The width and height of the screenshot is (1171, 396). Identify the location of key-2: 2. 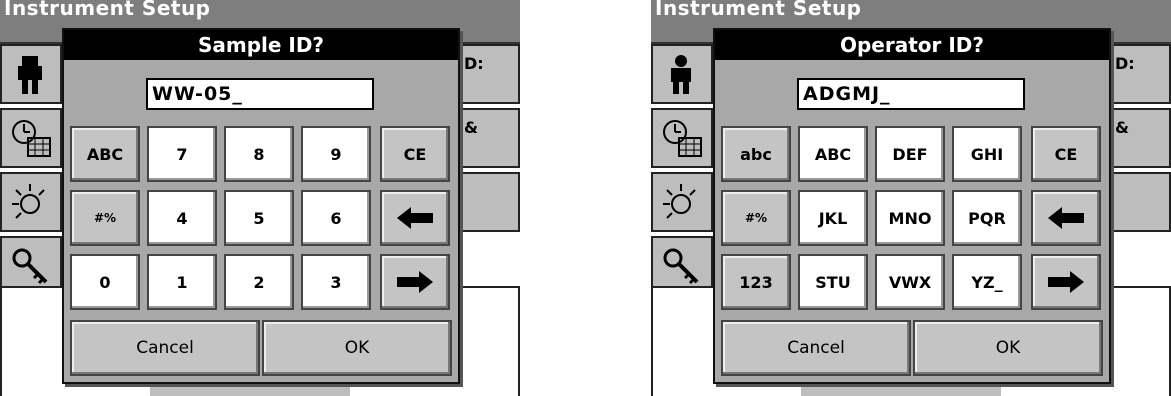
(259, 282).